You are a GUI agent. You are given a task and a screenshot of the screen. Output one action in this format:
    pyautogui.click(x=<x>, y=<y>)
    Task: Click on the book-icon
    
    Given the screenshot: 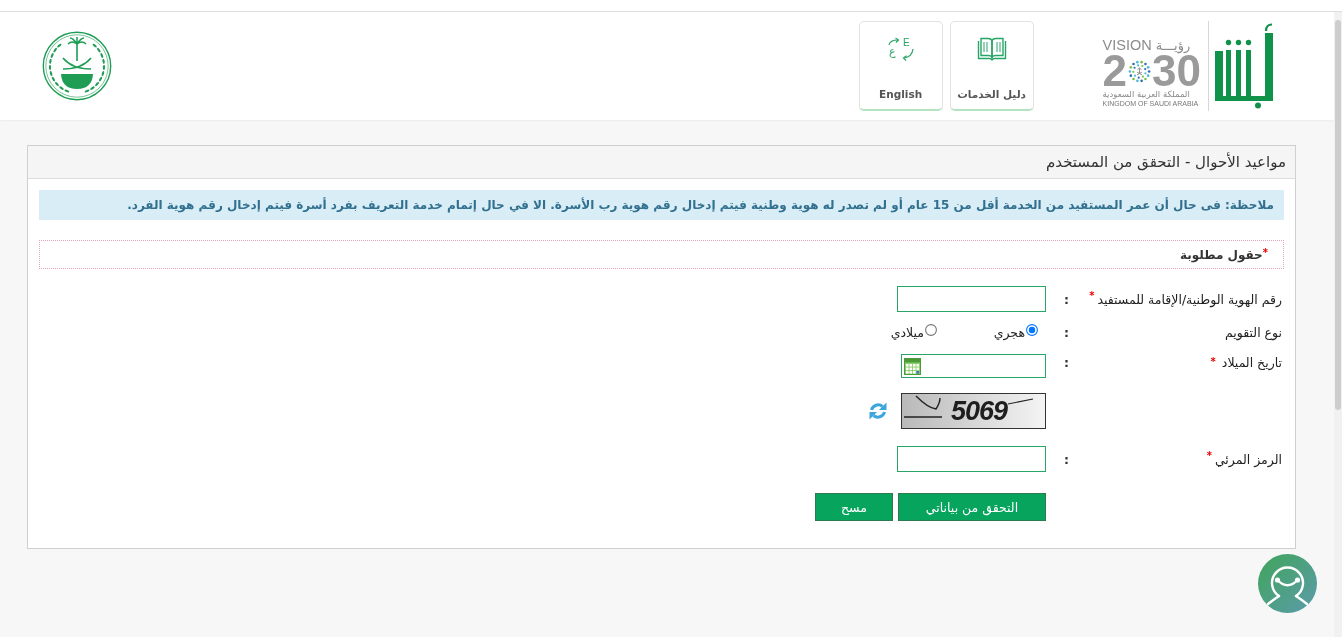 What is the action you would take?
    pyautogui.click(x=991, y=49)
    